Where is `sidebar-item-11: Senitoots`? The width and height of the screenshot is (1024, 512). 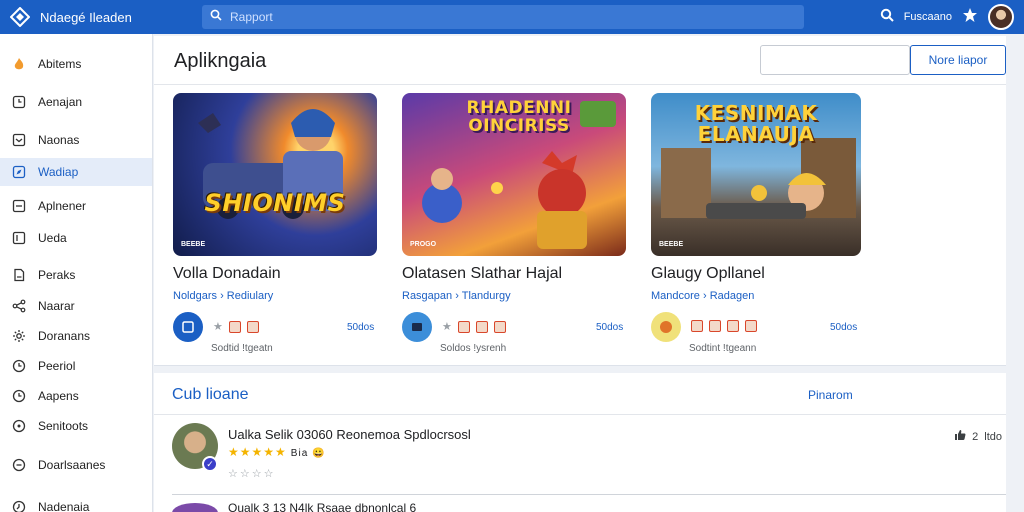 sidebar-item-11: Senitoots is located at coordinates (76, 426).